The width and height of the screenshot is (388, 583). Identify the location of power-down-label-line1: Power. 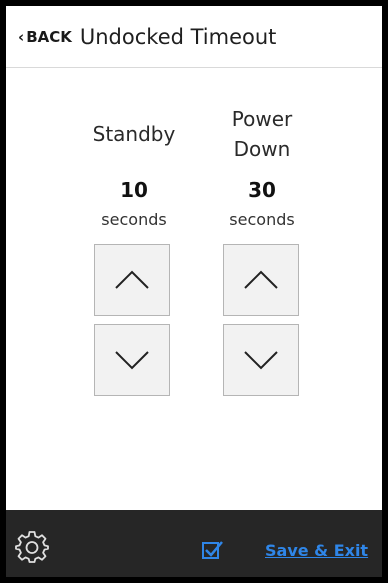
(262, 119).